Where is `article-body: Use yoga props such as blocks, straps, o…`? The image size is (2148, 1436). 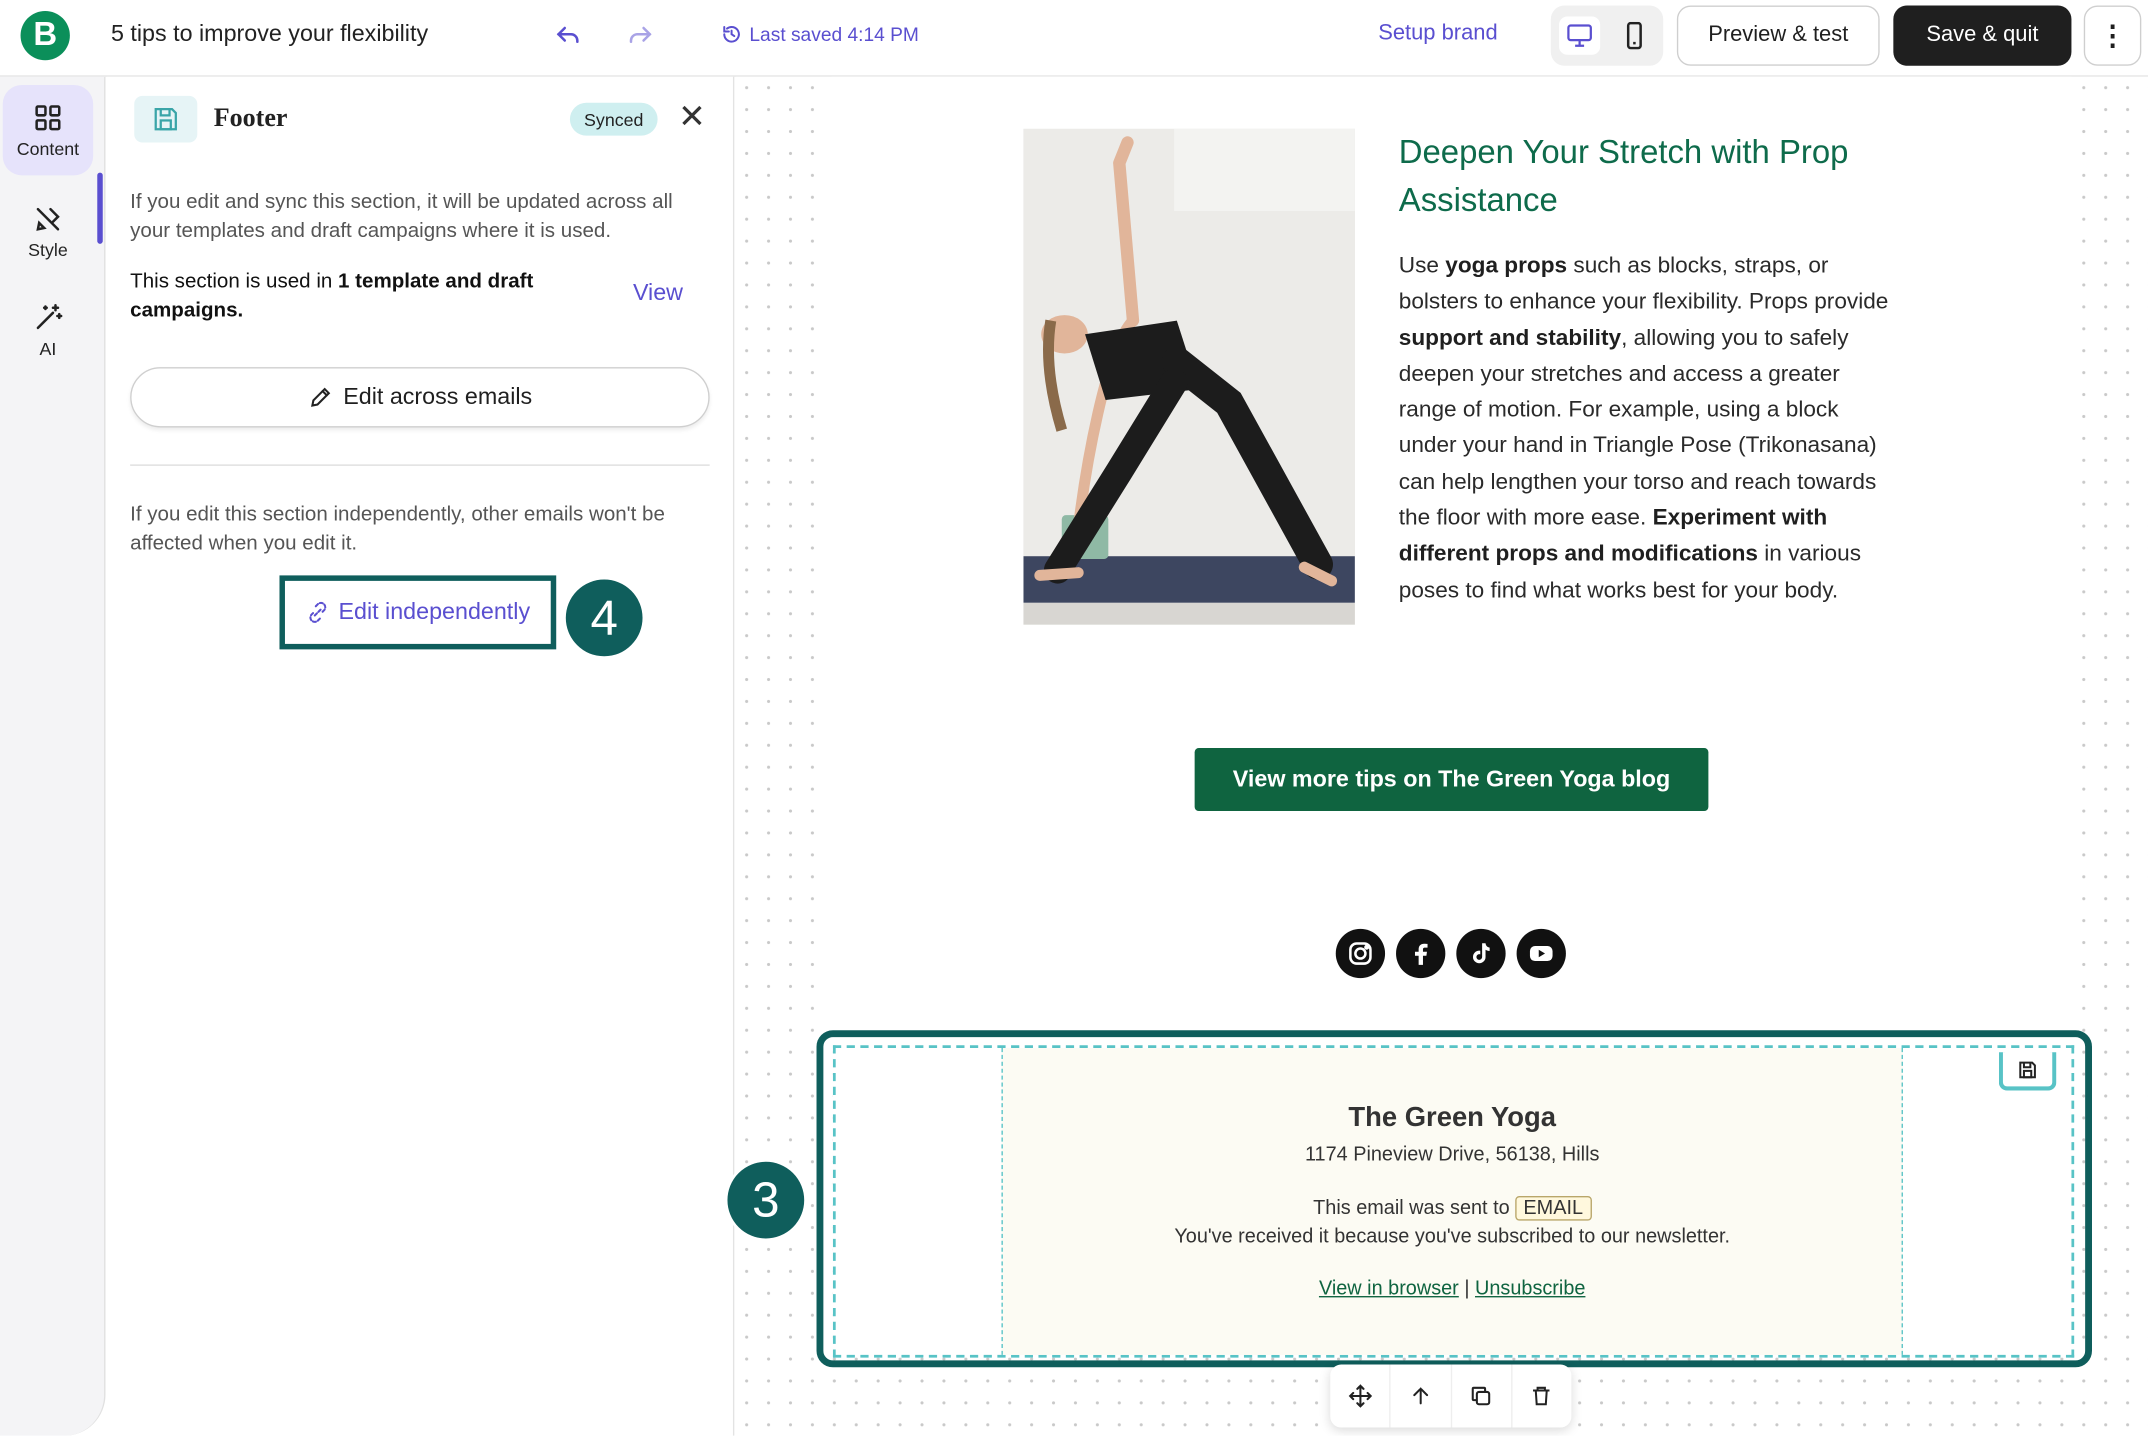 article-body: Use yoga props such as blocks, straps, o… is located at coordinates (1645, 428).